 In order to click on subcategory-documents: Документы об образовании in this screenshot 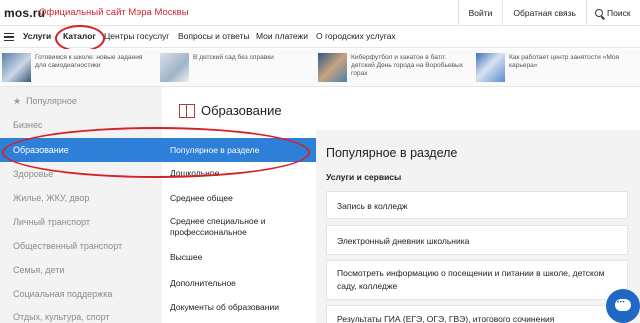, I will do `click(239, 307)`.